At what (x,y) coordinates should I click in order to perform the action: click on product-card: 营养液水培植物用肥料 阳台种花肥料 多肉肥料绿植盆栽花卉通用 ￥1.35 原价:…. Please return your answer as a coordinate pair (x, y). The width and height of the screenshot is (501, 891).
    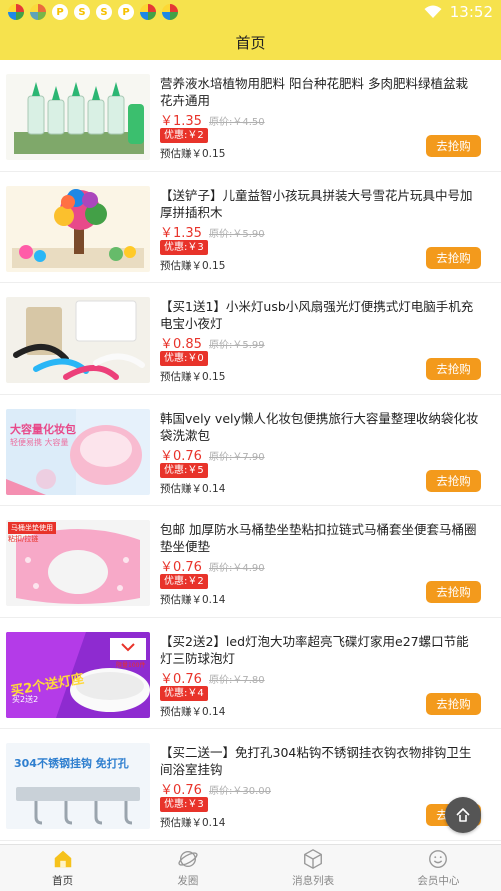
    Looking at the image, I should click on (250, 116).